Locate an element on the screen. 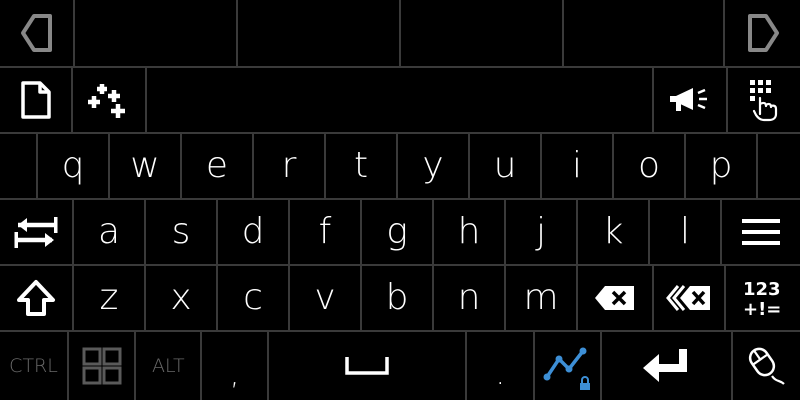 The image size is (800, 400). graph-lock-button is located at coordinates (568, 366).